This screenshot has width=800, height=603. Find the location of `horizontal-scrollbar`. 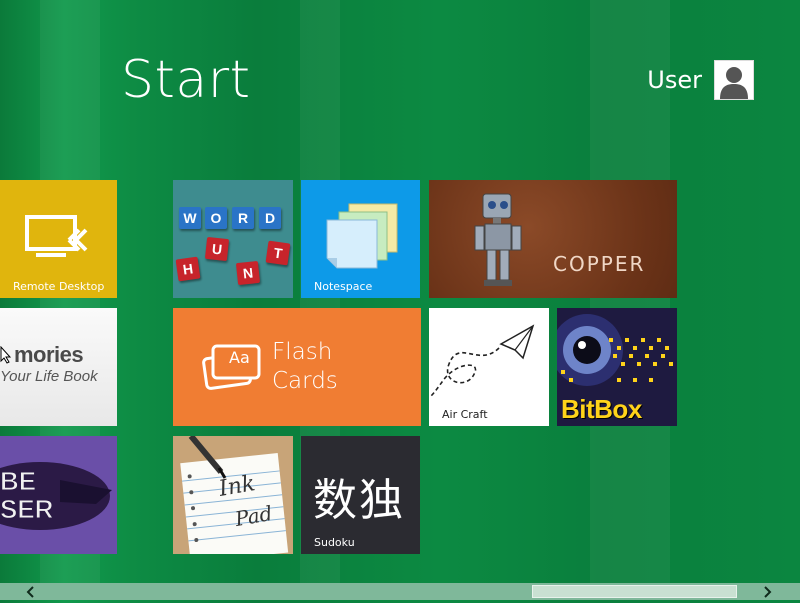

horizontal-scrollbar is located at coordinates (400, 591).